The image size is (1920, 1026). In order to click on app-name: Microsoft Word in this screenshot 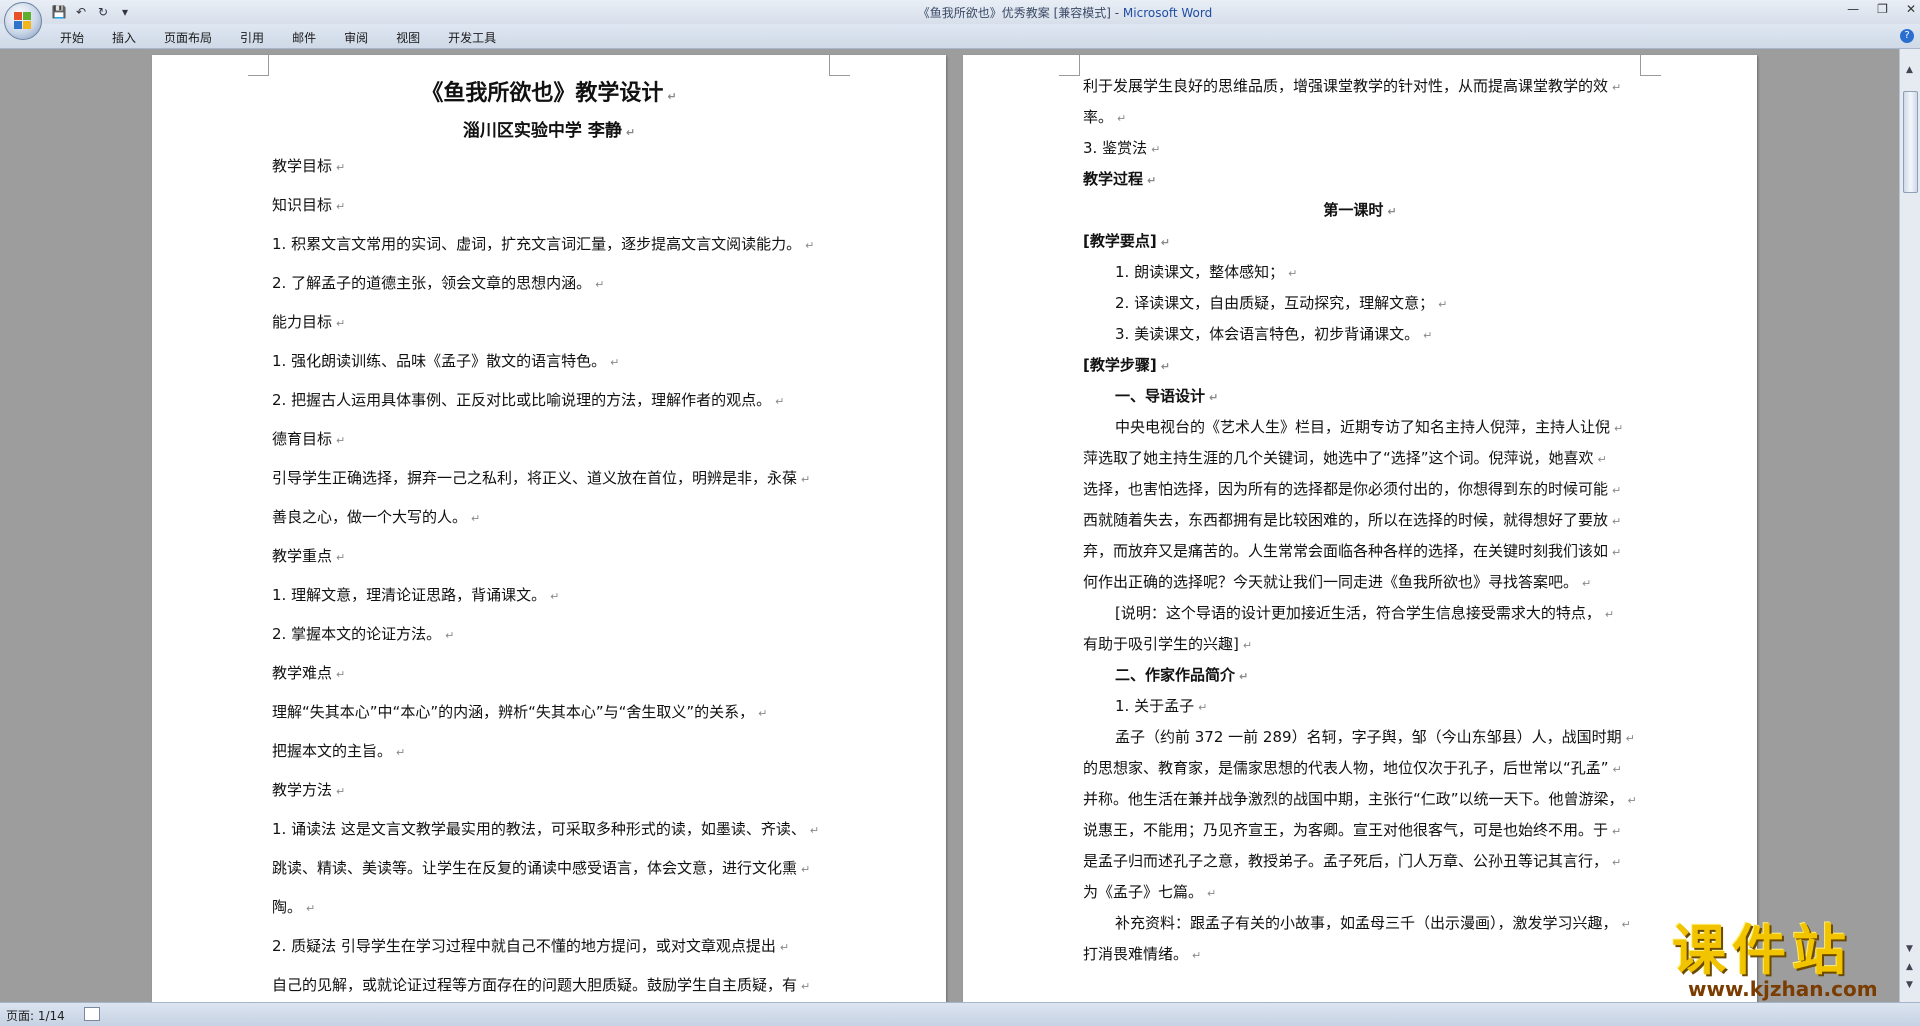, I will do `click(1167, 13)`.